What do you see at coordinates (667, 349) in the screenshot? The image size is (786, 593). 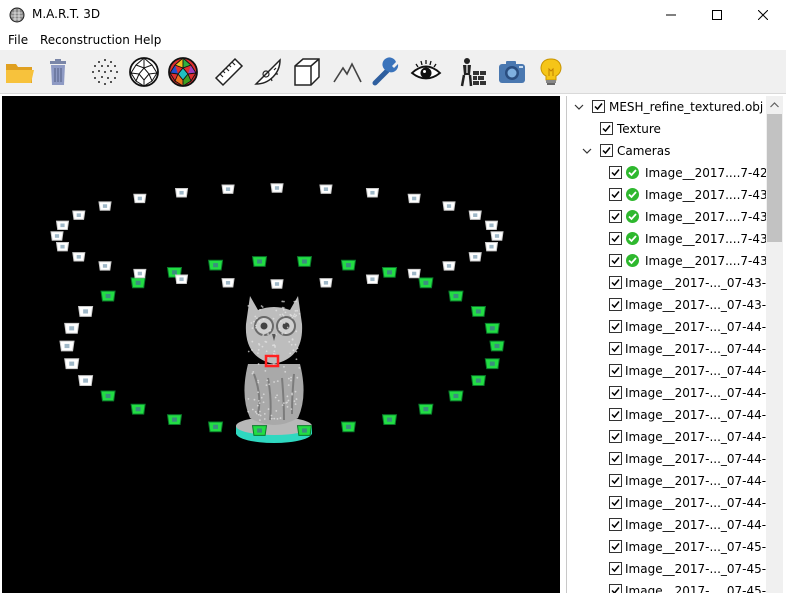 I see `camera-item: Image__2017-..._07-44-07.jpg` at bounding box center [667, 349].